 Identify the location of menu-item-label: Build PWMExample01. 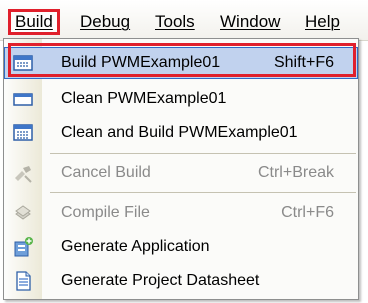
(141, 62).